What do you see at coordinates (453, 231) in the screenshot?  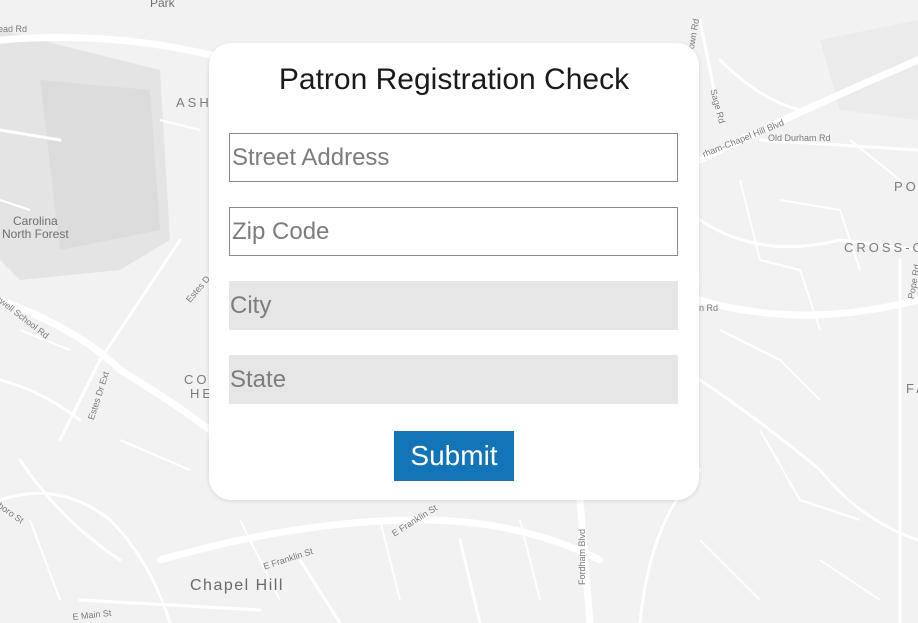 I see `zip-code-input` at bounding box center [453, 231].